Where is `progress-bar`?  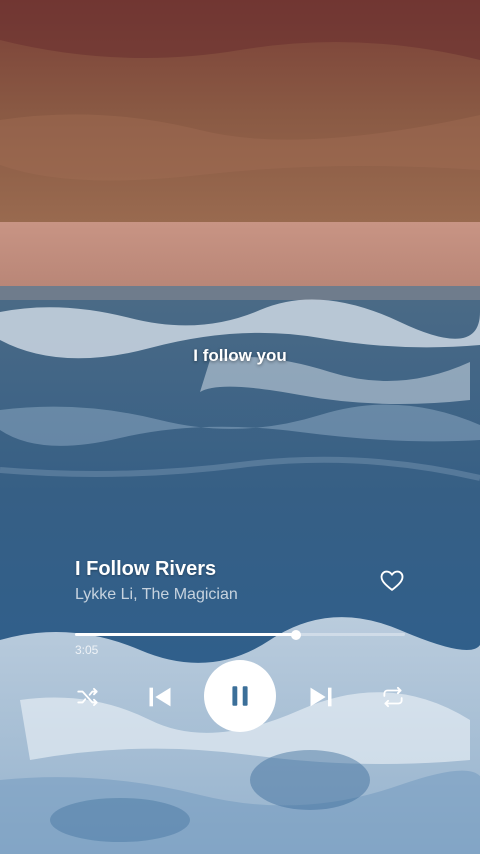
progress-bar is located at coordinates (240, 634).